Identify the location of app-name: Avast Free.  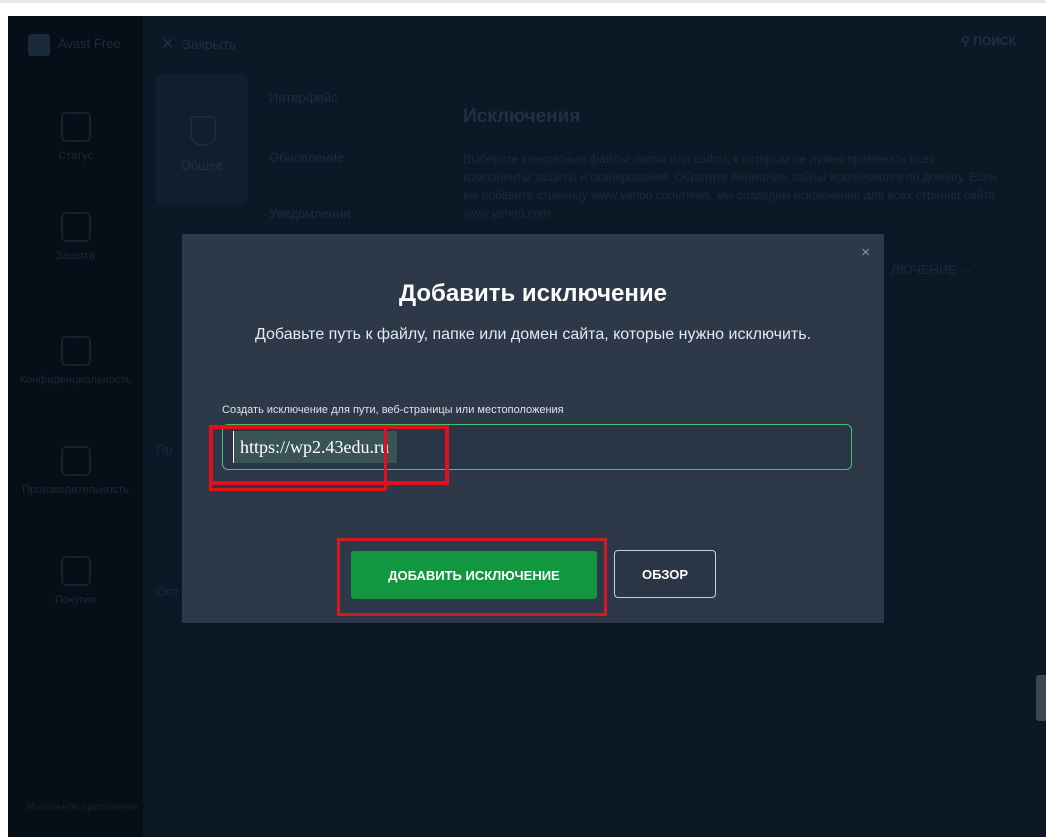
(89, 43).